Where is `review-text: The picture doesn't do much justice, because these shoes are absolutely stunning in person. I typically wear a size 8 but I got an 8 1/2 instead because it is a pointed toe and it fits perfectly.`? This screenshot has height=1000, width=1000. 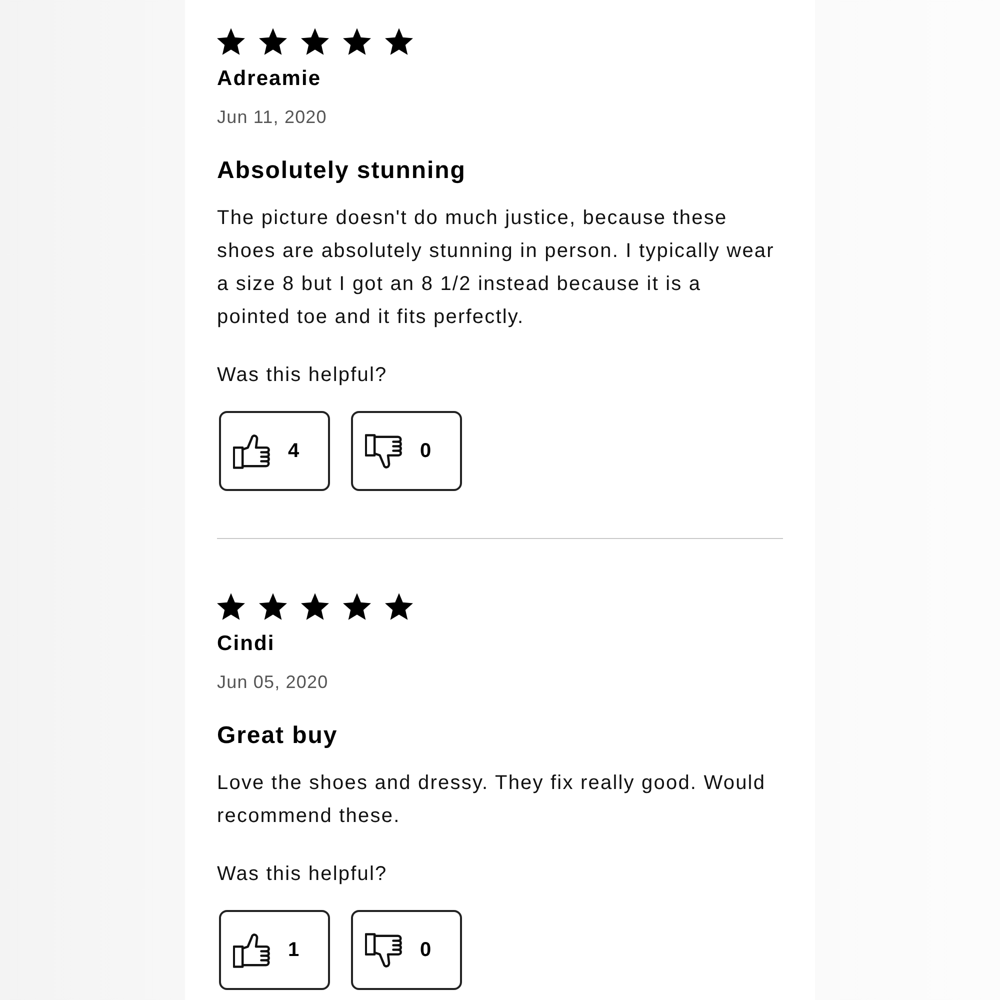 review-text: The picture doesn't do much justice, because these shoes are absolutely stunning in person. I typically wear a size 8 but I got an 8 1/2 instead because it is a pointed toe and it fits perfectly. is located at coordinates (496, 268).